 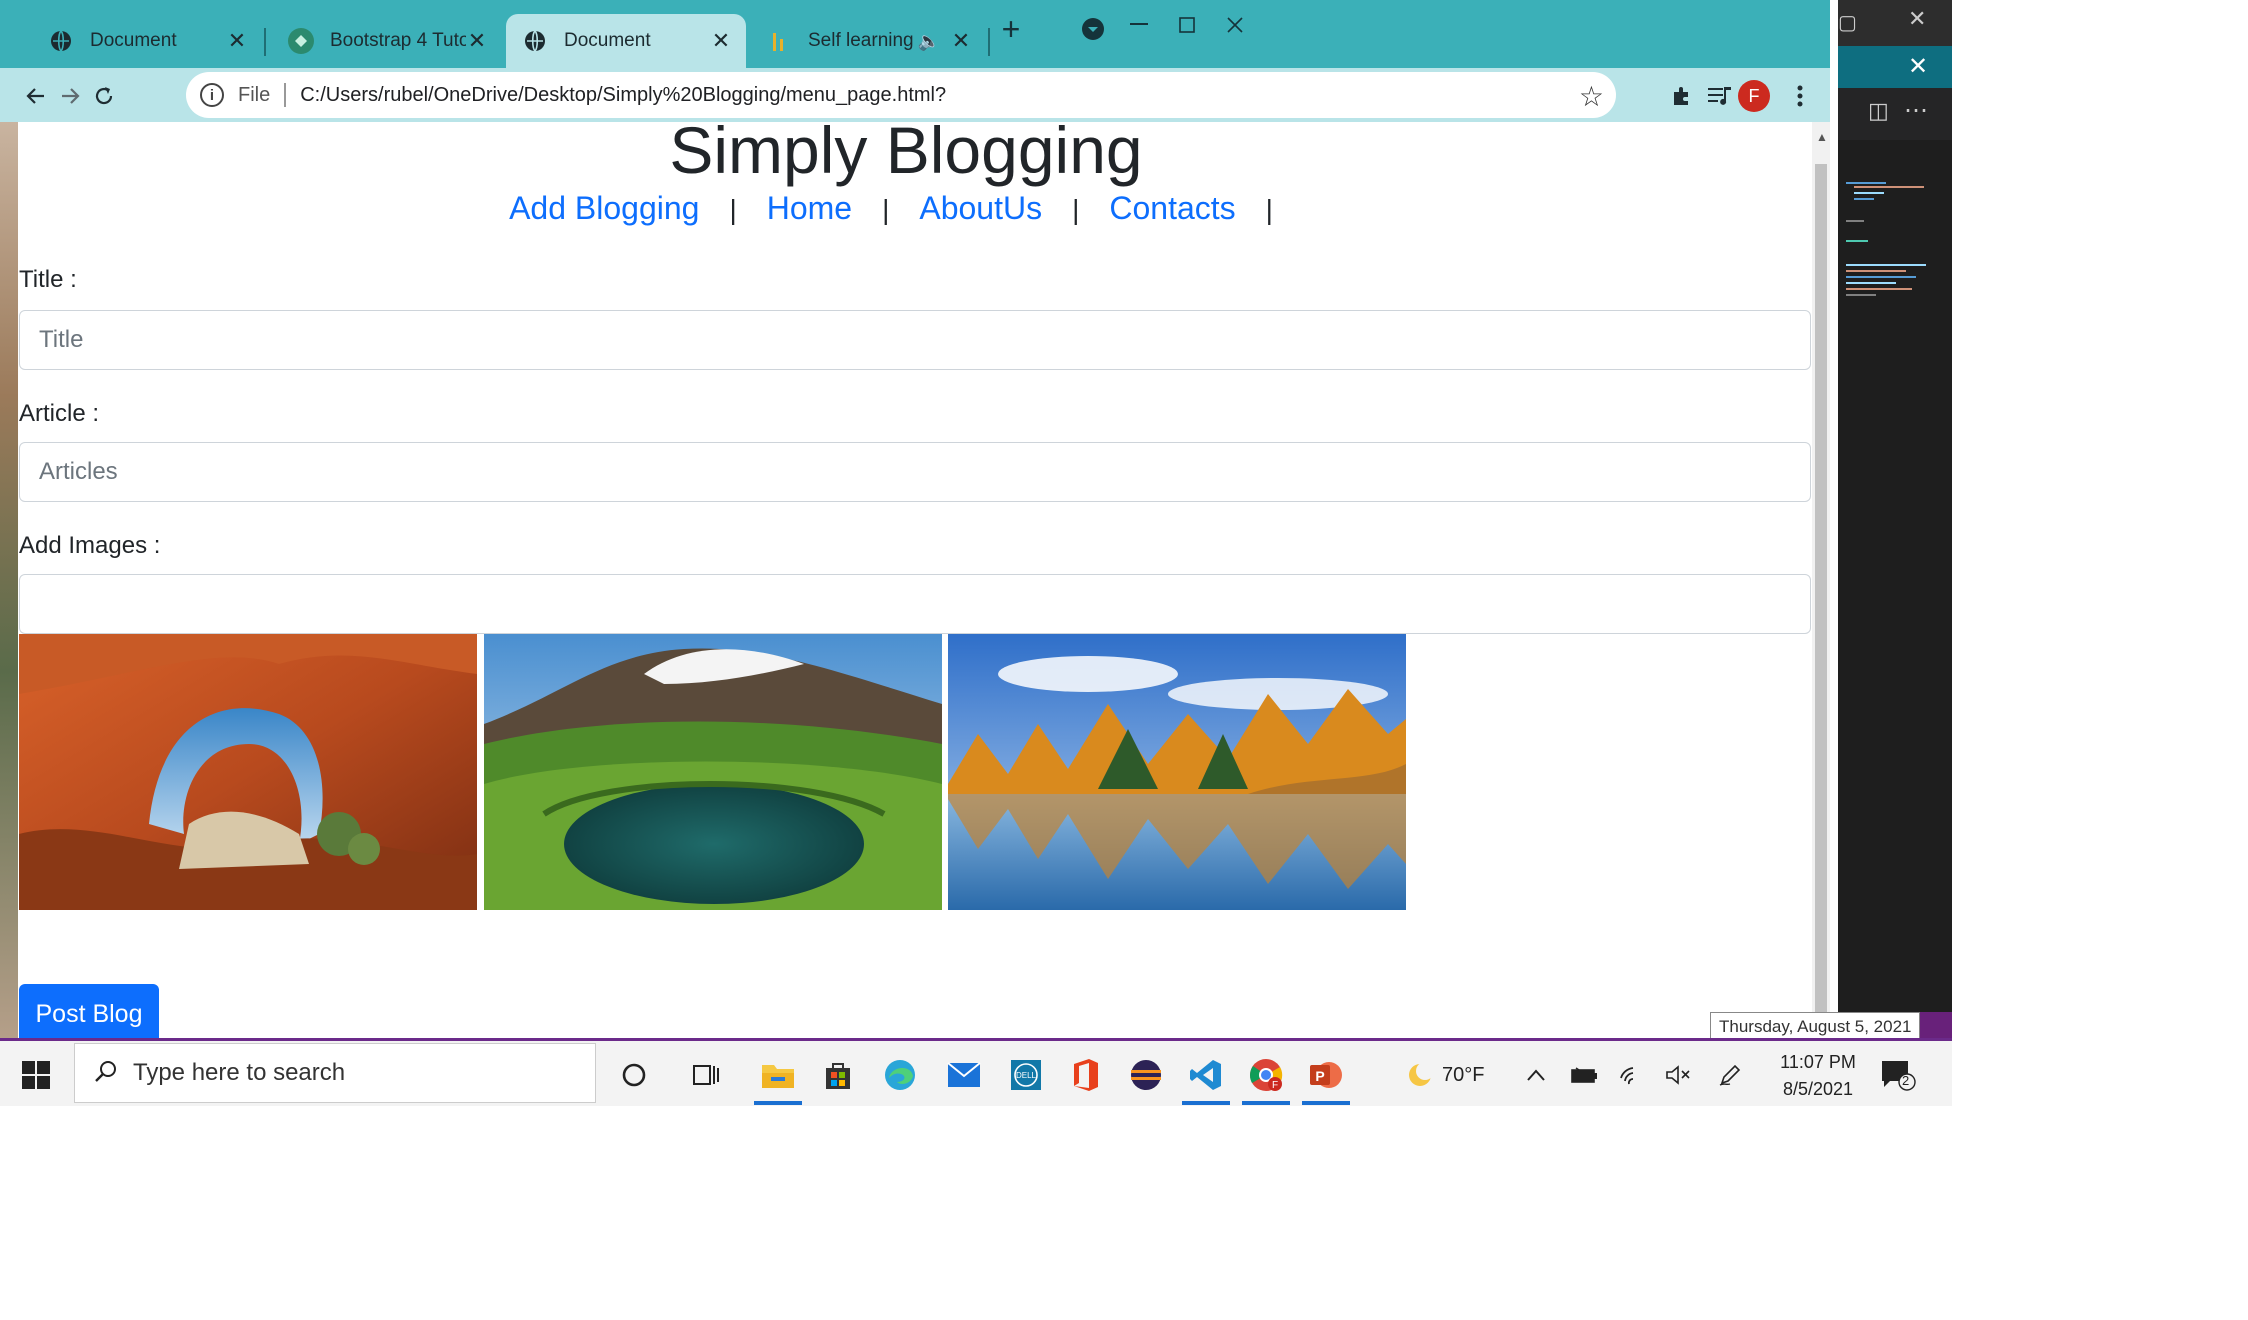 What do you see at coordinates (1591, 96) in the screenshot?
I see `bookmark-star-icon: ☆` at bounding box center [1591, 96].